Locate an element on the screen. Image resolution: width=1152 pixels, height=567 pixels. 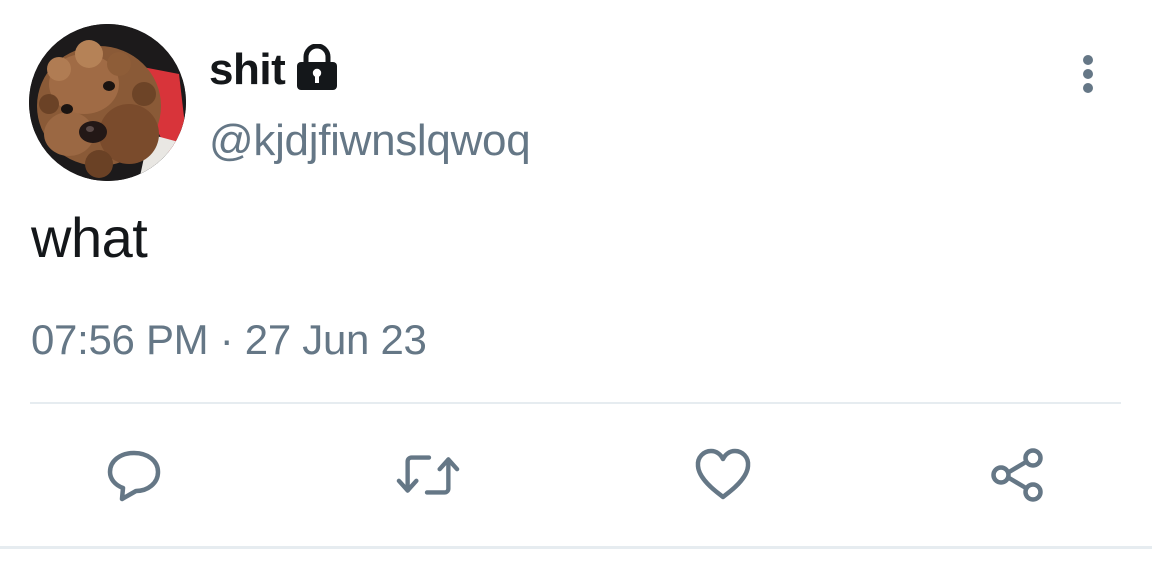
share-button is located at coordinates (1017, 475).